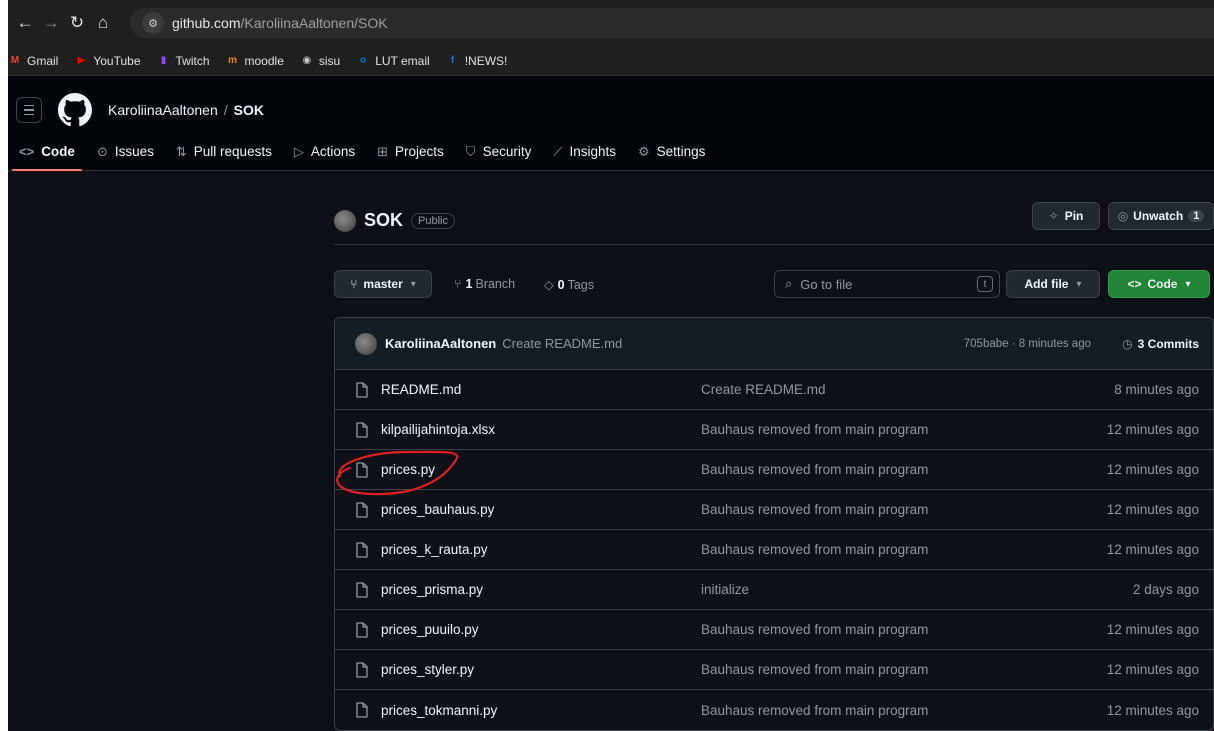  I want to click on bookmark-twitch: ▮ Twitch, so click(183, 61).